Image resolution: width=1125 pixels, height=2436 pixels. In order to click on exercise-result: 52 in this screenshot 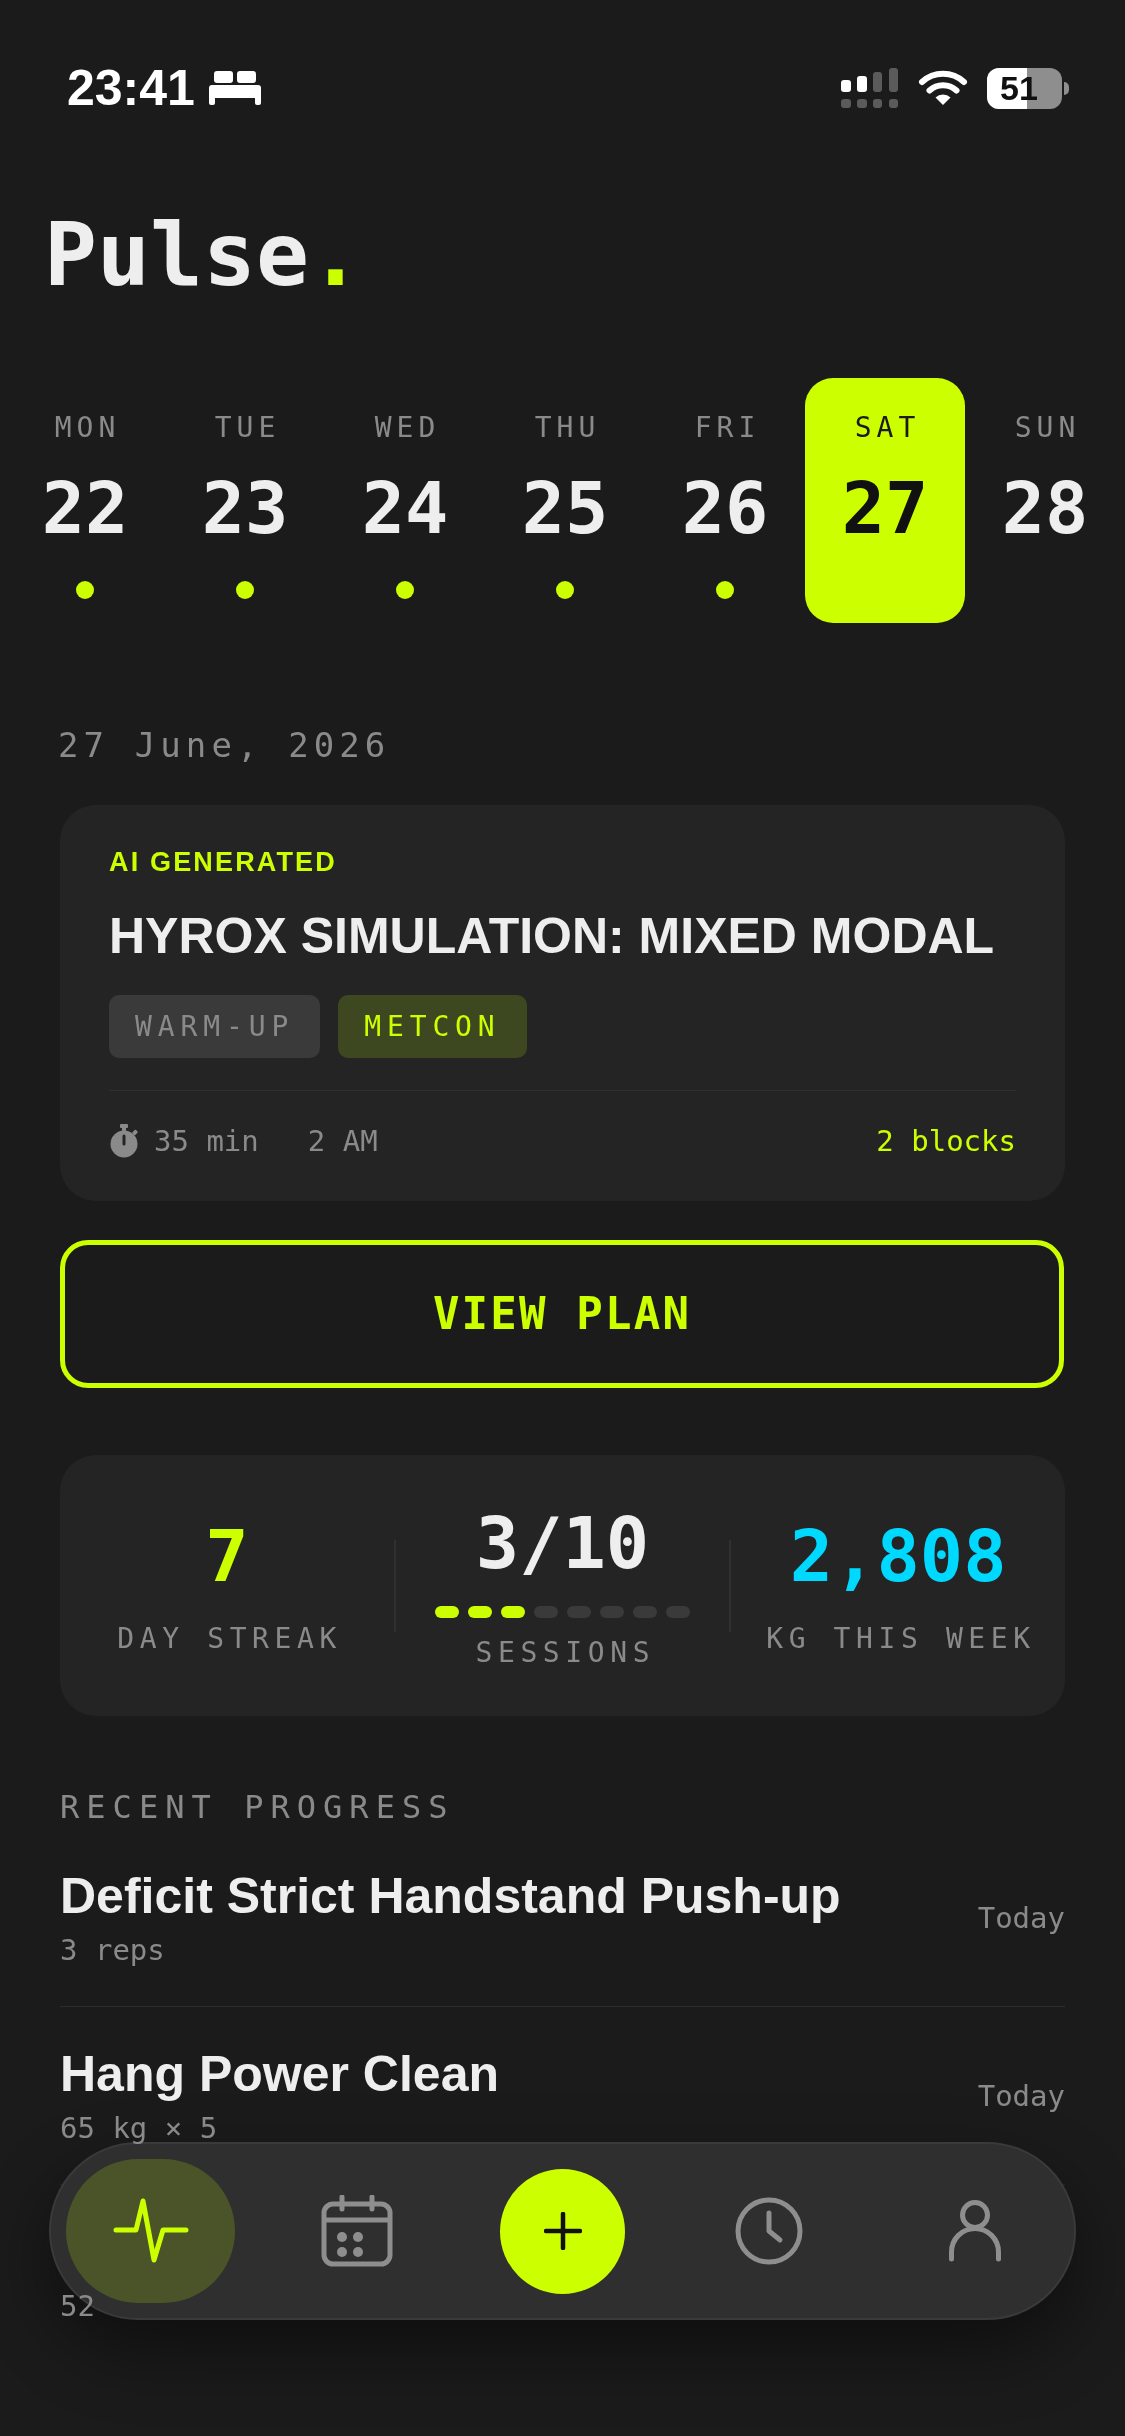, I will do `click(77, 2306)`.